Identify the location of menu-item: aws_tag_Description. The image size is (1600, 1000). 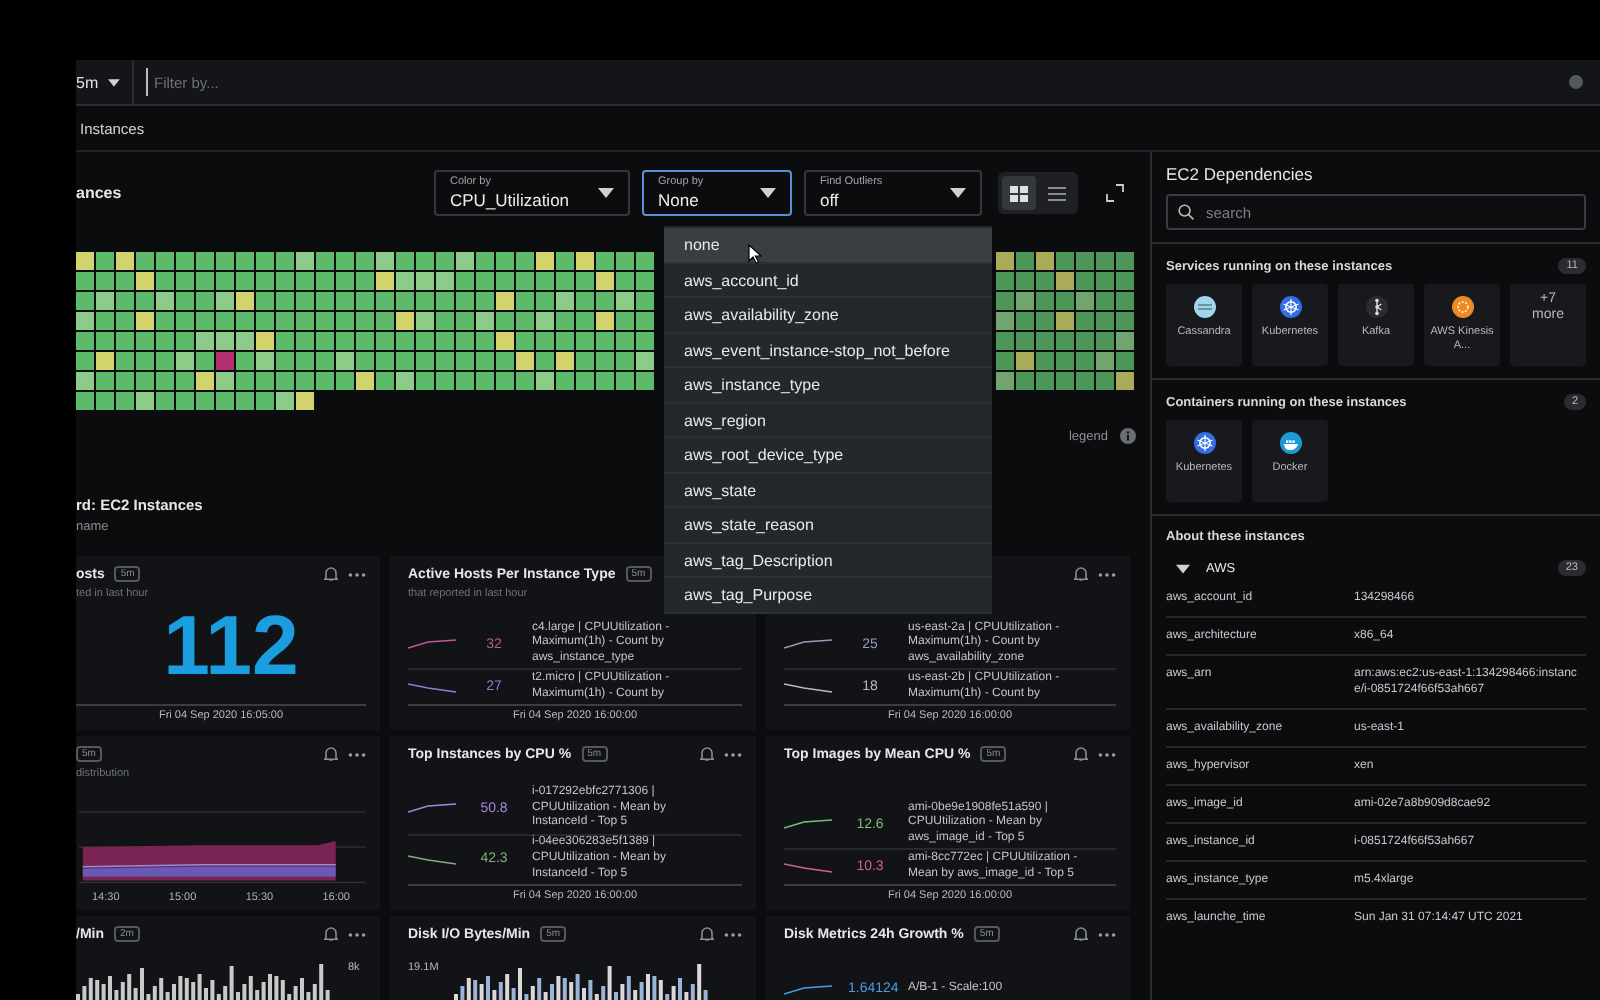
(828, 560).